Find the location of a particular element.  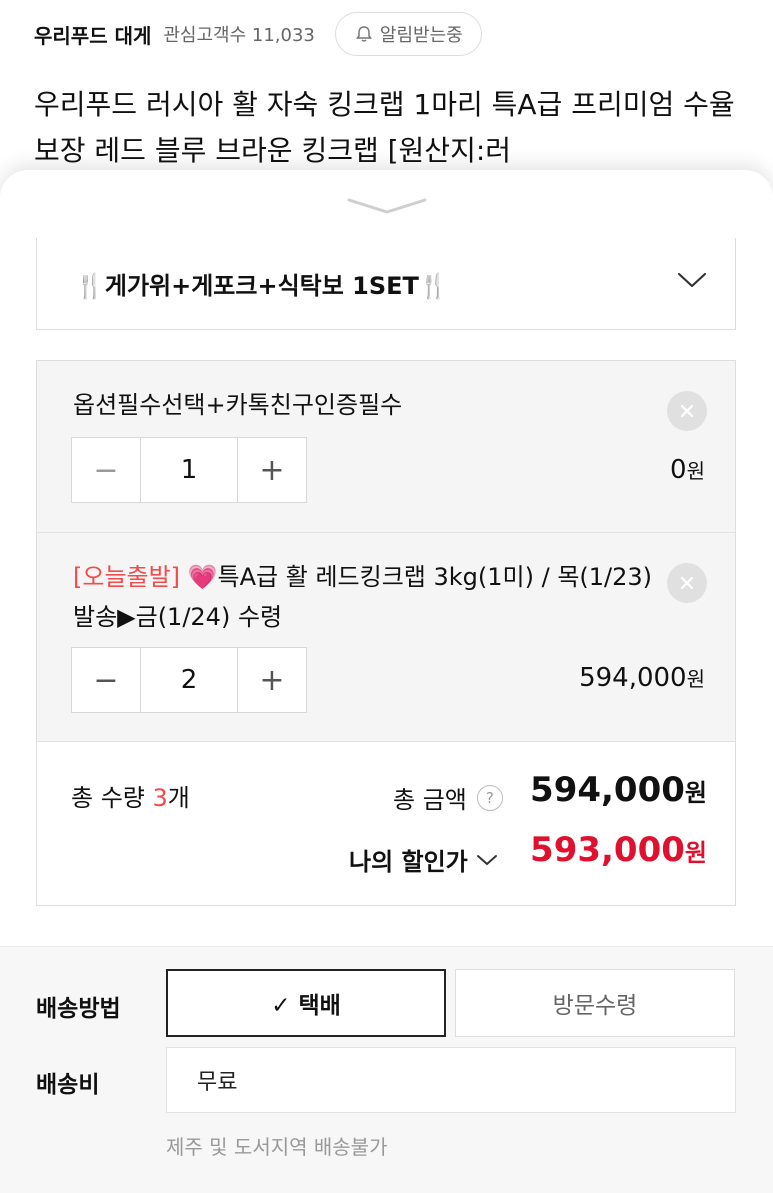

total-quantity: 총 수량 3개 is located at coordinates (130, 795).